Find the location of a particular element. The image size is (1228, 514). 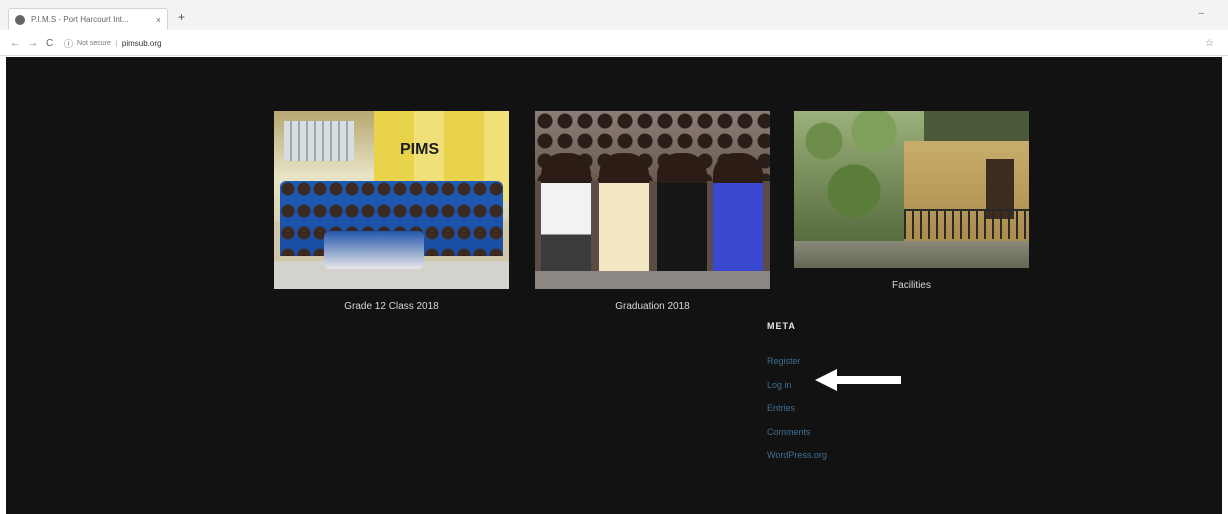

meta-heading: META is located at coordinates (781, 326).